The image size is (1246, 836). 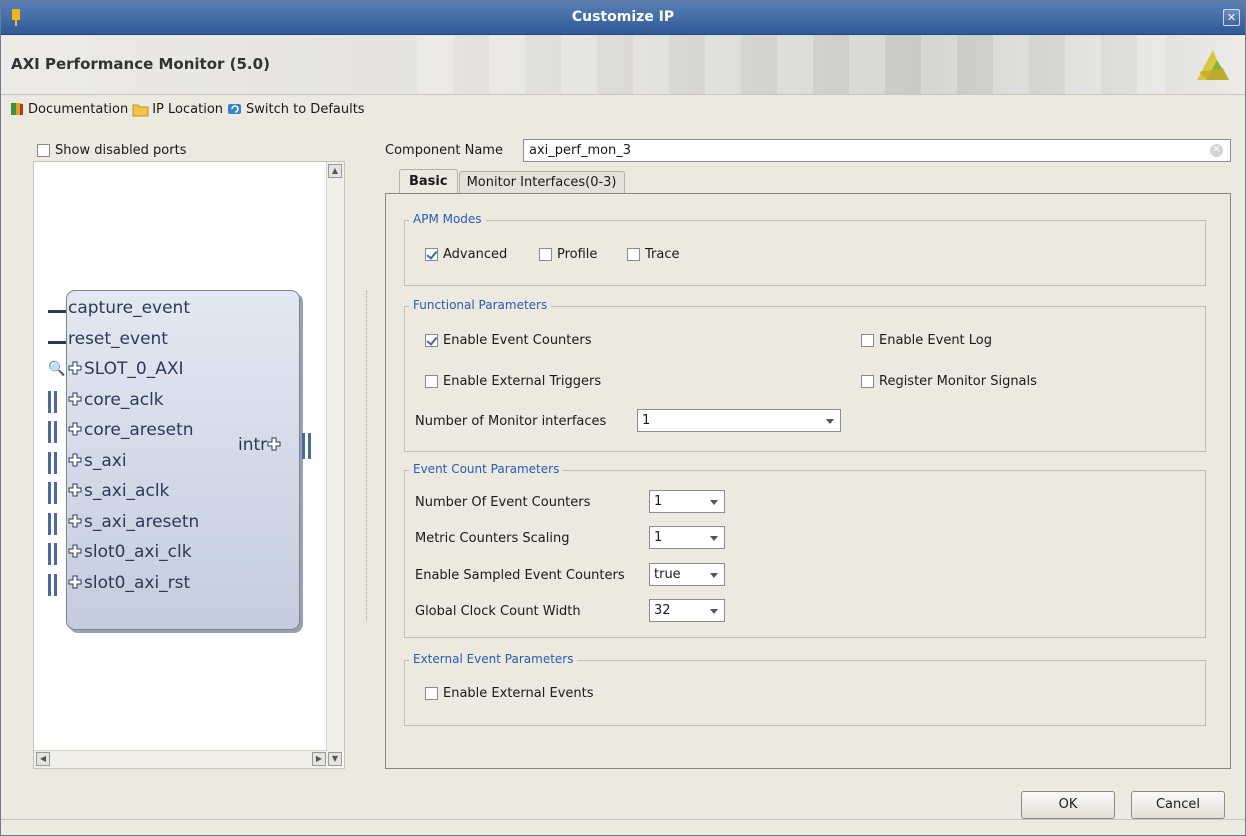 I want to click on ip-location-label: IP Location, so click(x=188, y=109).